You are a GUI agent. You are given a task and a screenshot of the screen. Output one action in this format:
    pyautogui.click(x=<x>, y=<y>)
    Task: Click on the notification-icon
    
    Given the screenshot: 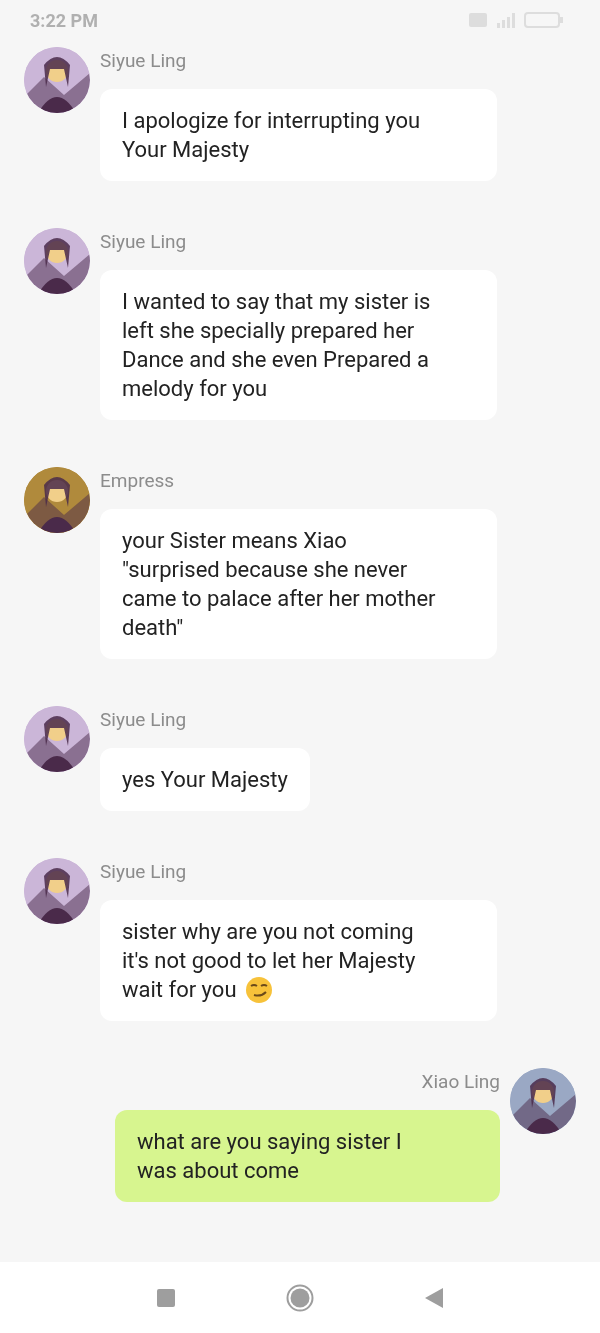 What is the action you would take?
    pyautogui.click(x=478, y=20)
    